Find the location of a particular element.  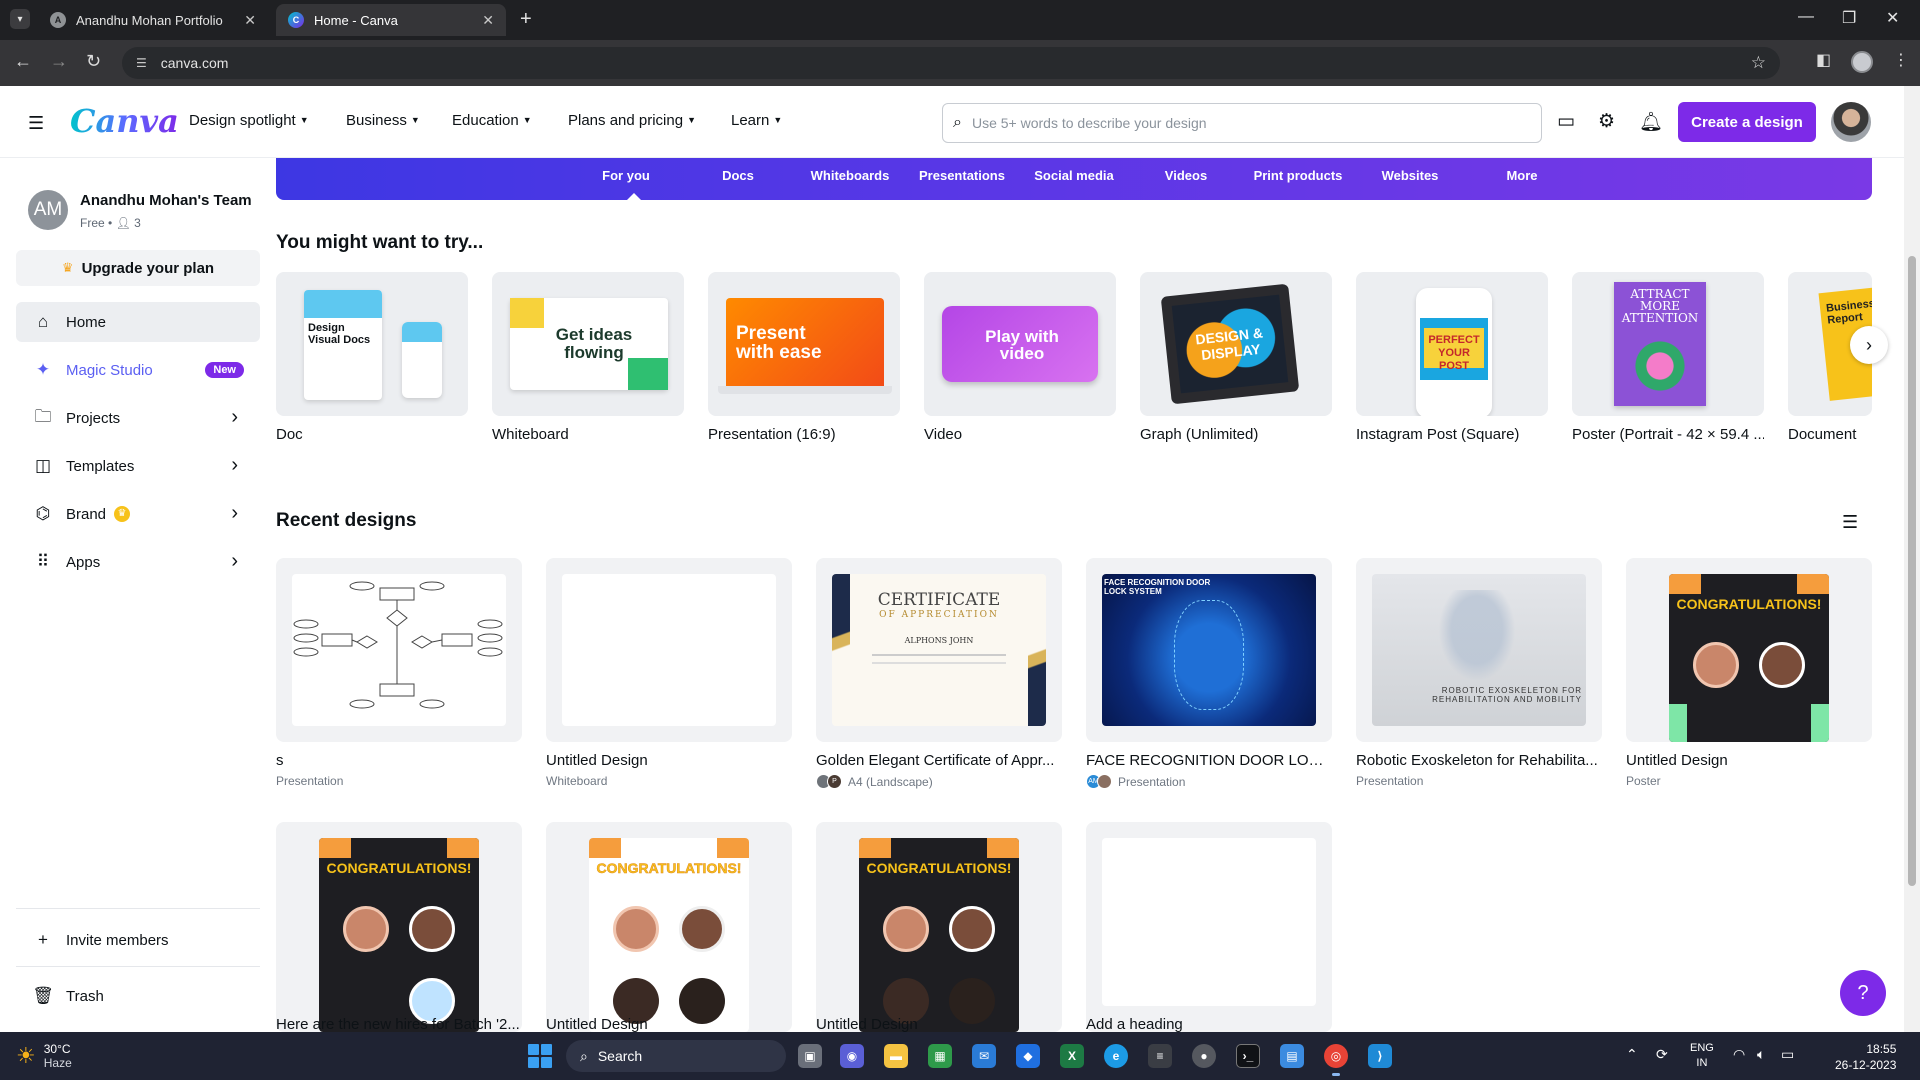

address-bar: ☰ canva.com ☆ is located at coordinates (951, 63).